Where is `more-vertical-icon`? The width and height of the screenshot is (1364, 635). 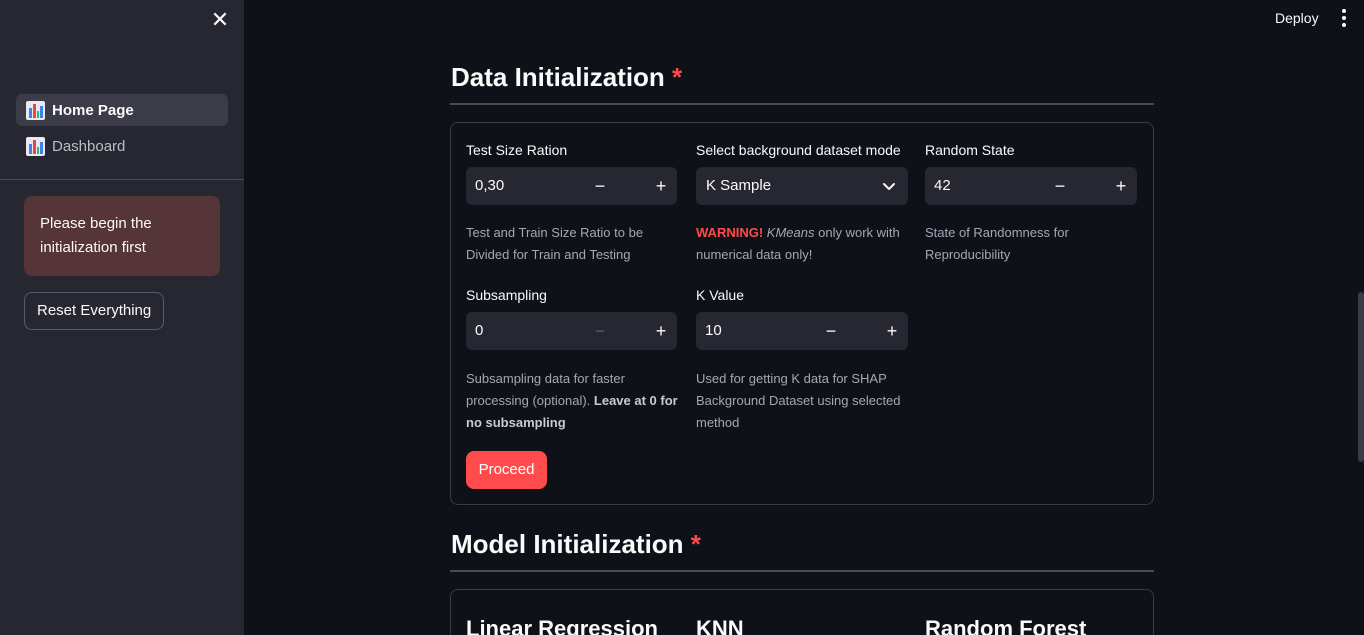 more-vertical-icon is located at coordinates (1344, 18).